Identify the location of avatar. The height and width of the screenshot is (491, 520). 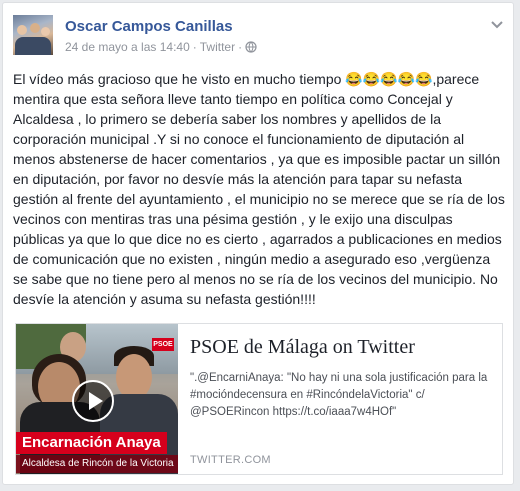
(33, 35).